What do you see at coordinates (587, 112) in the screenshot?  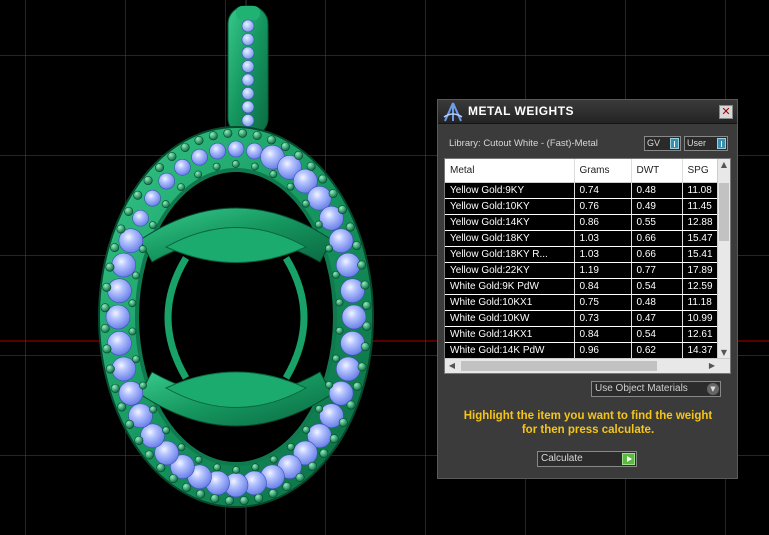 I see `panel-titlebar: METAL WEIGHTS ✕` at bounding box center [587, 112].